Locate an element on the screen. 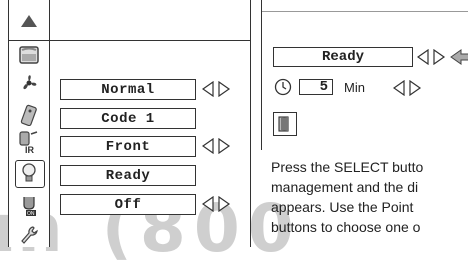 The width and height of the screenshot is (468, 267). menu-row-value: Code 1 is located at coordinates (128, 118).